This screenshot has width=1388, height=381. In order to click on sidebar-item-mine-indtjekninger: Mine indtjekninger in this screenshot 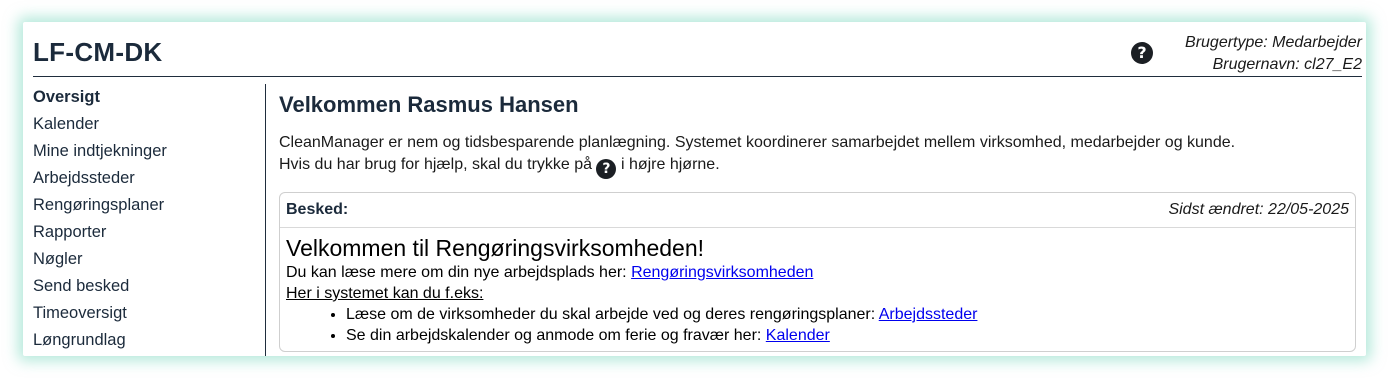, I will do `click(149, 151)`.